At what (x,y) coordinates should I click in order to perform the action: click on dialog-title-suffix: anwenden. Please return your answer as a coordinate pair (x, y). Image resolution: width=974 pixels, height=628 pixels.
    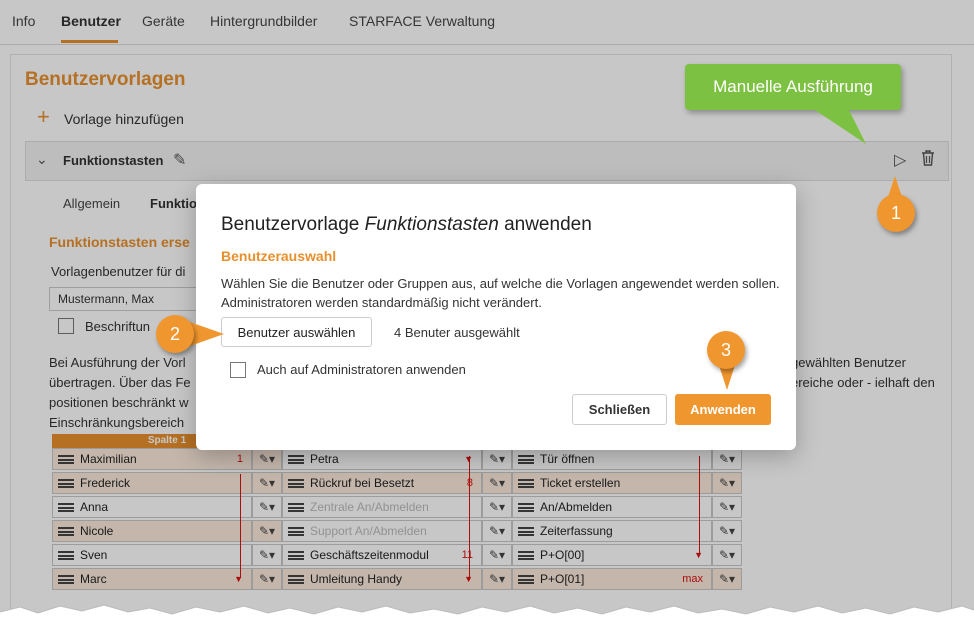
    Looking at the image, I should click on (545, 224).